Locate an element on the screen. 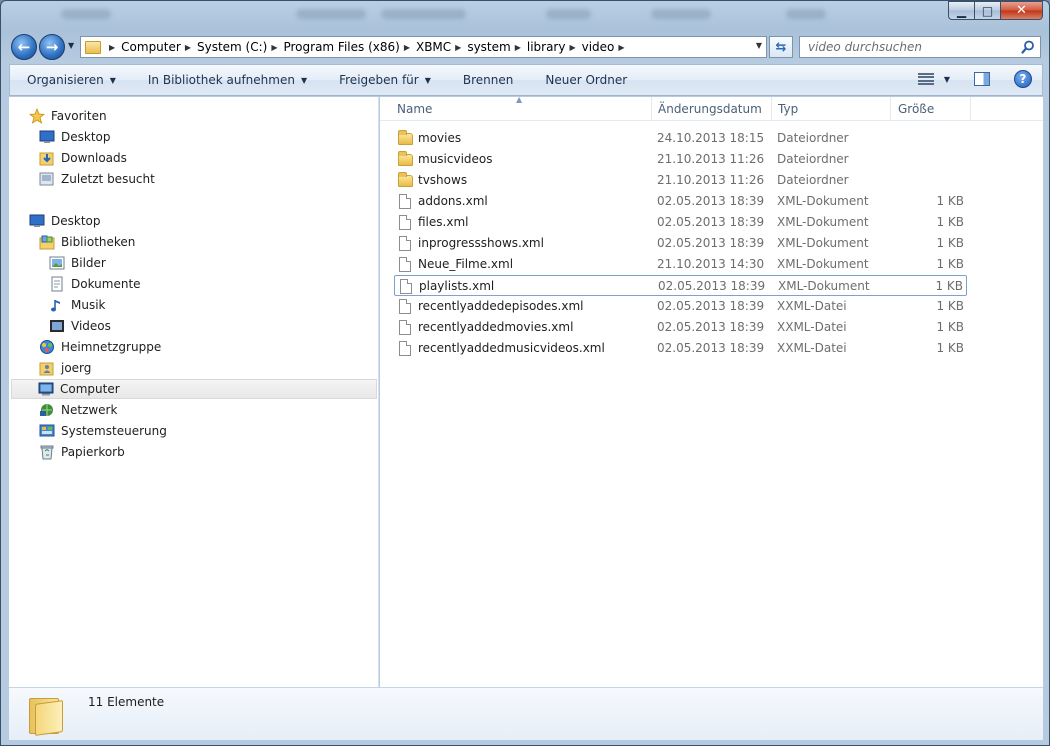 The height and width of the screenshot is (746, 1050). recent-places-icon is located at coordinates (46, 179).